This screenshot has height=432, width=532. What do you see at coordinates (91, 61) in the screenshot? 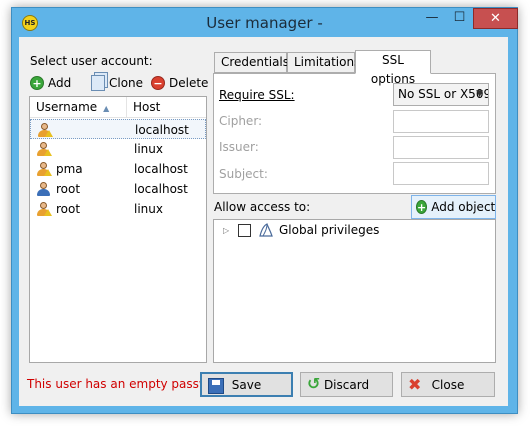
I see `select-user-label: Select user account:` at bounding box center [91, 61].